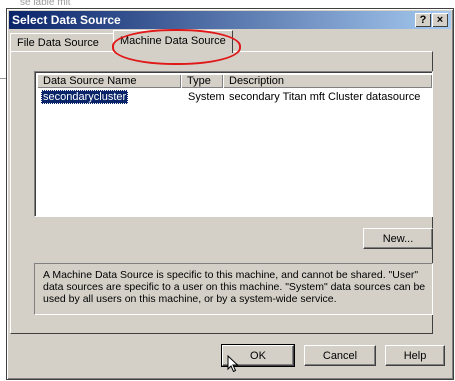  I want to click on list-header: Data Source Name Type Description, so click(234, 81).